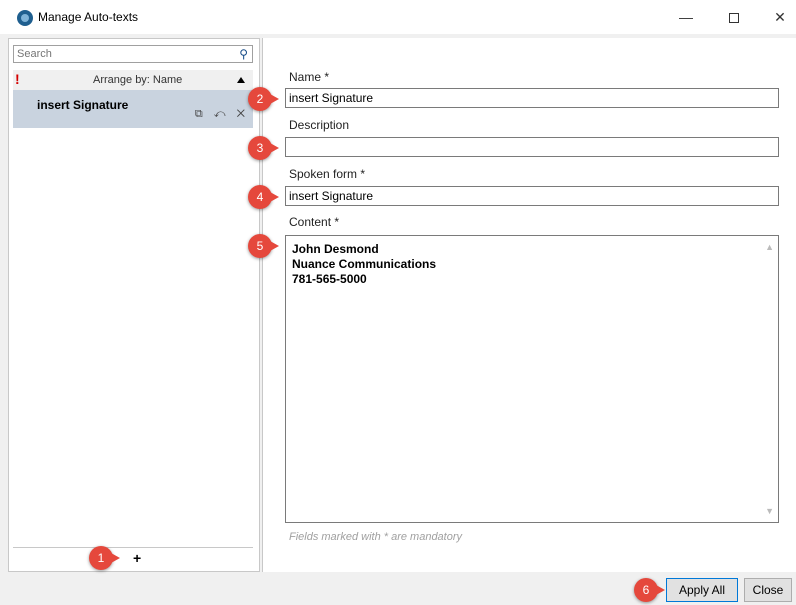 The height and width of the screenshot is (605, 796). I want to click on list-item-label: insert Signature, so click(83, 105).